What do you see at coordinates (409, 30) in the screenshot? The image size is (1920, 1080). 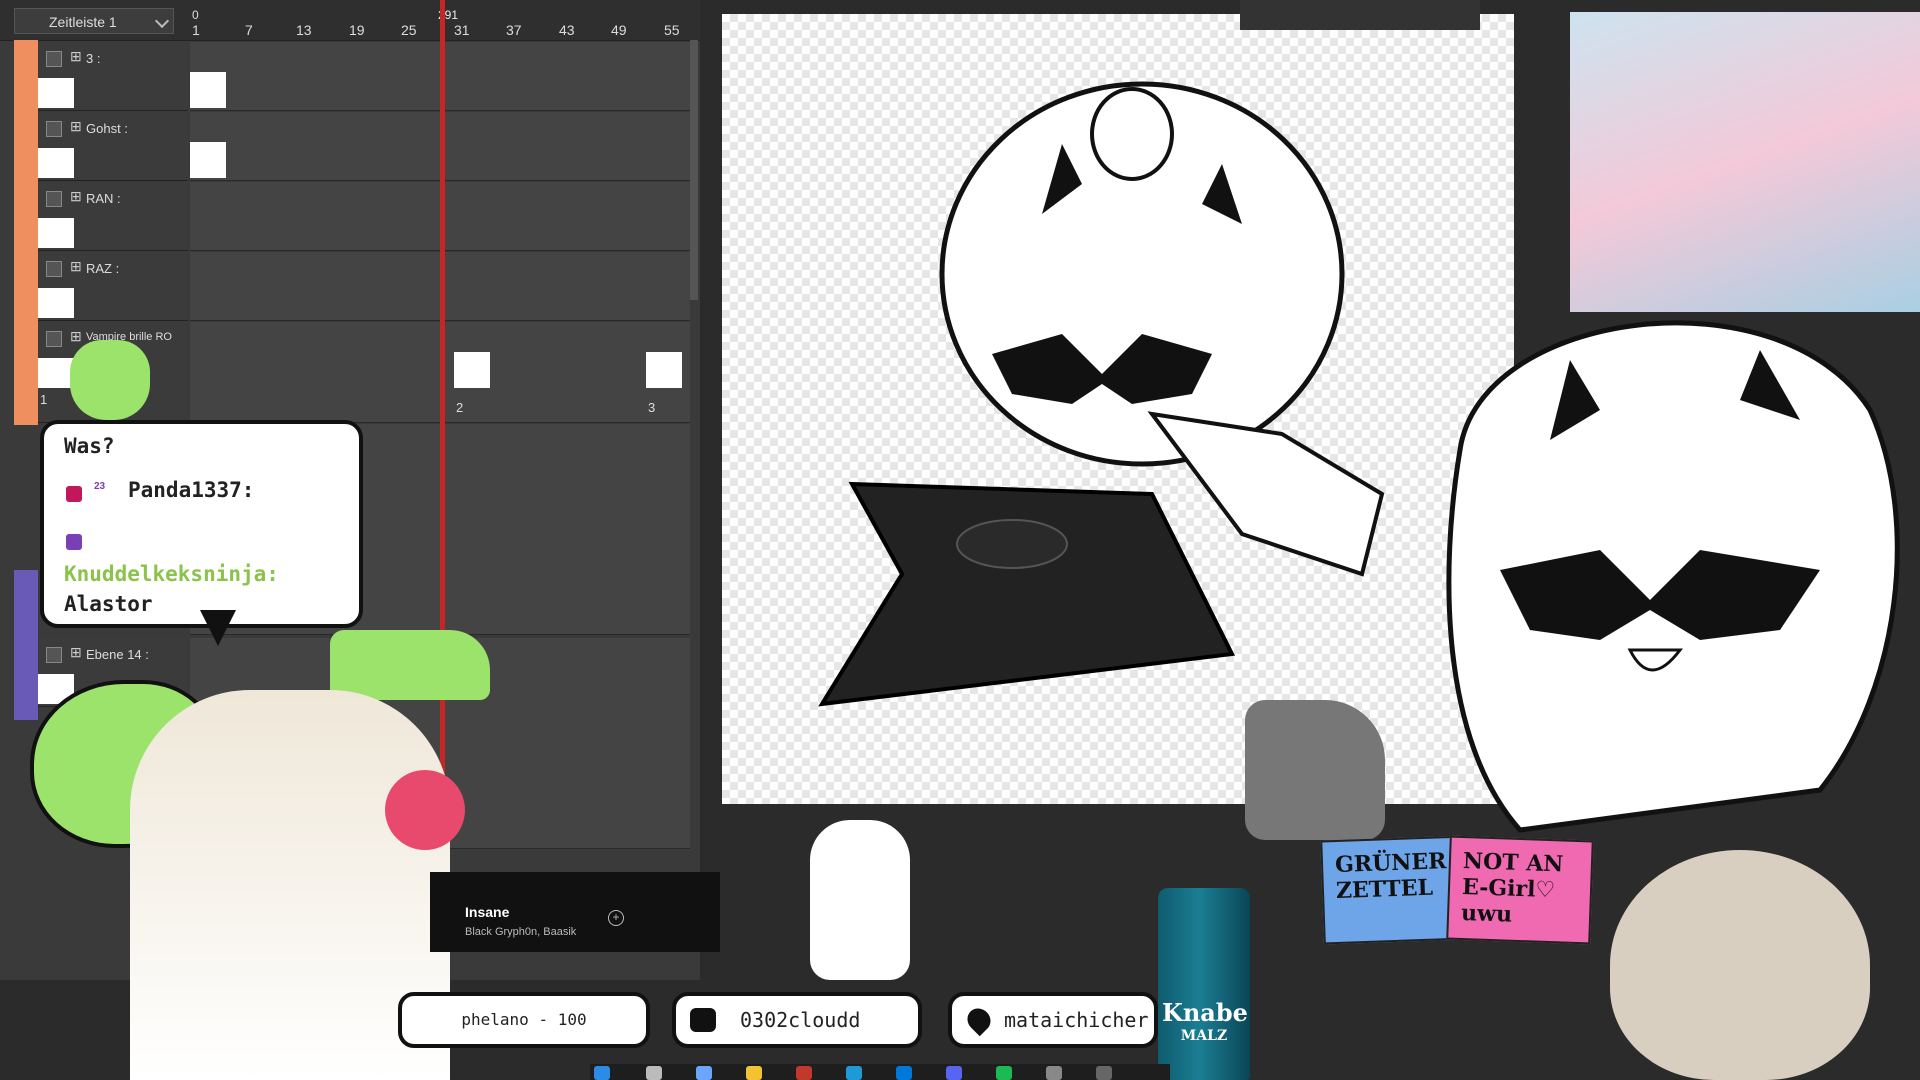 I see `ruler-tick: 25` at bounding box center [409, 30].